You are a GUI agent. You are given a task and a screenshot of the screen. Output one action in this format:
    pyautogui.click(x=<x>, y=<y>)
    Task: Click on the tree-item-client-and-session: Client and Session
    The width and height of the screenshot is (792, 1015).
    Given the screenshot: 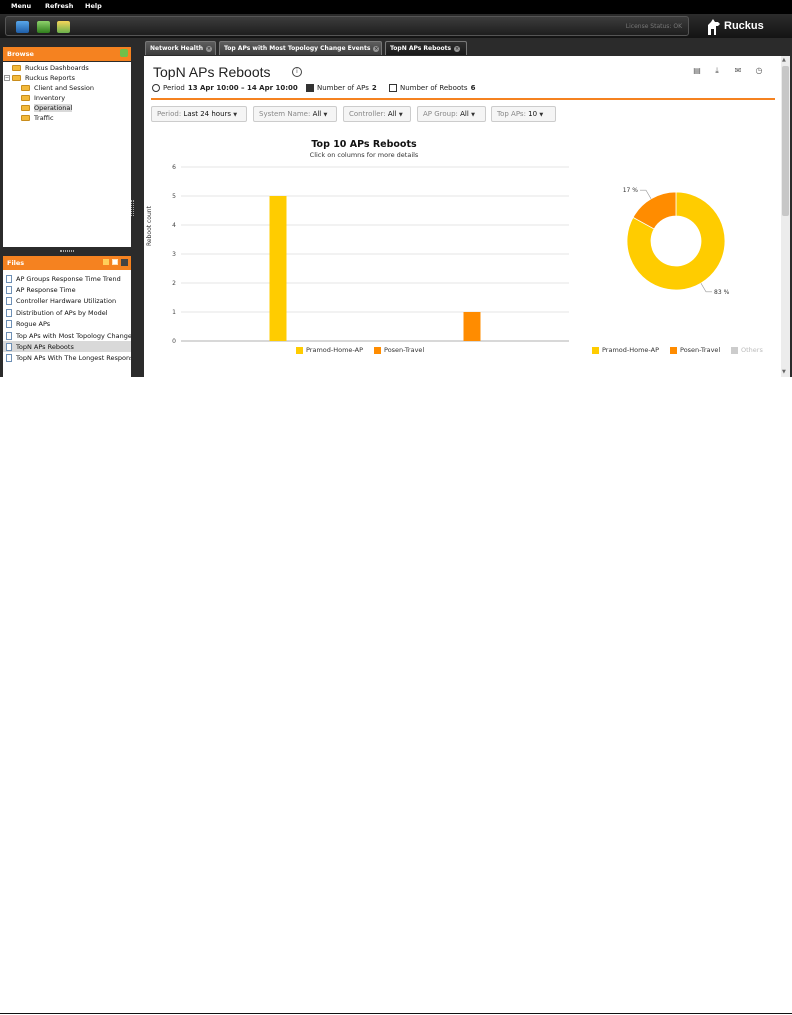 What is the action you would take?
    pyautogui.click(x=57, y=88)
    